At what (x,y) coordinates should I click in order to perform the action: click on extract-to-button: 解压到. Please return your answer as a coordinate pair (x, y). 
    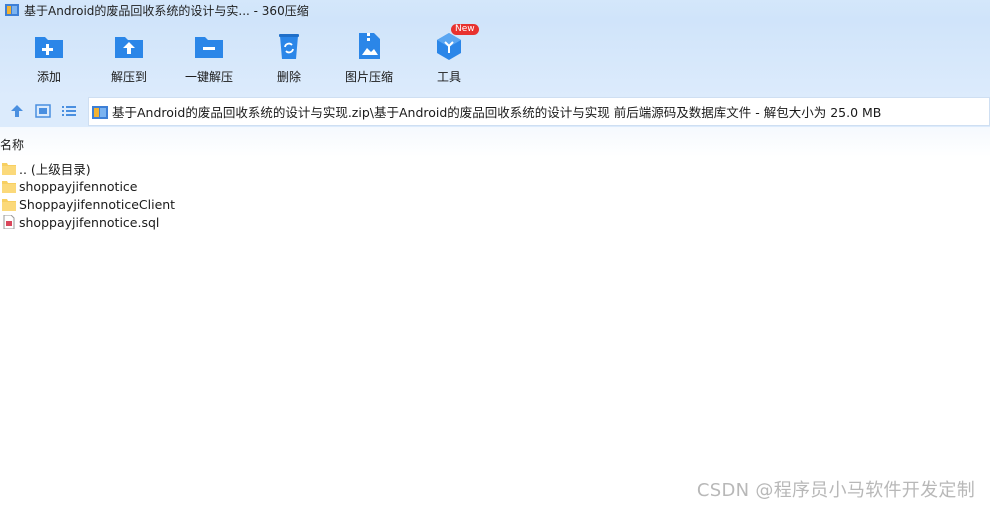
    Looking at the image, I should click on (129, 60).